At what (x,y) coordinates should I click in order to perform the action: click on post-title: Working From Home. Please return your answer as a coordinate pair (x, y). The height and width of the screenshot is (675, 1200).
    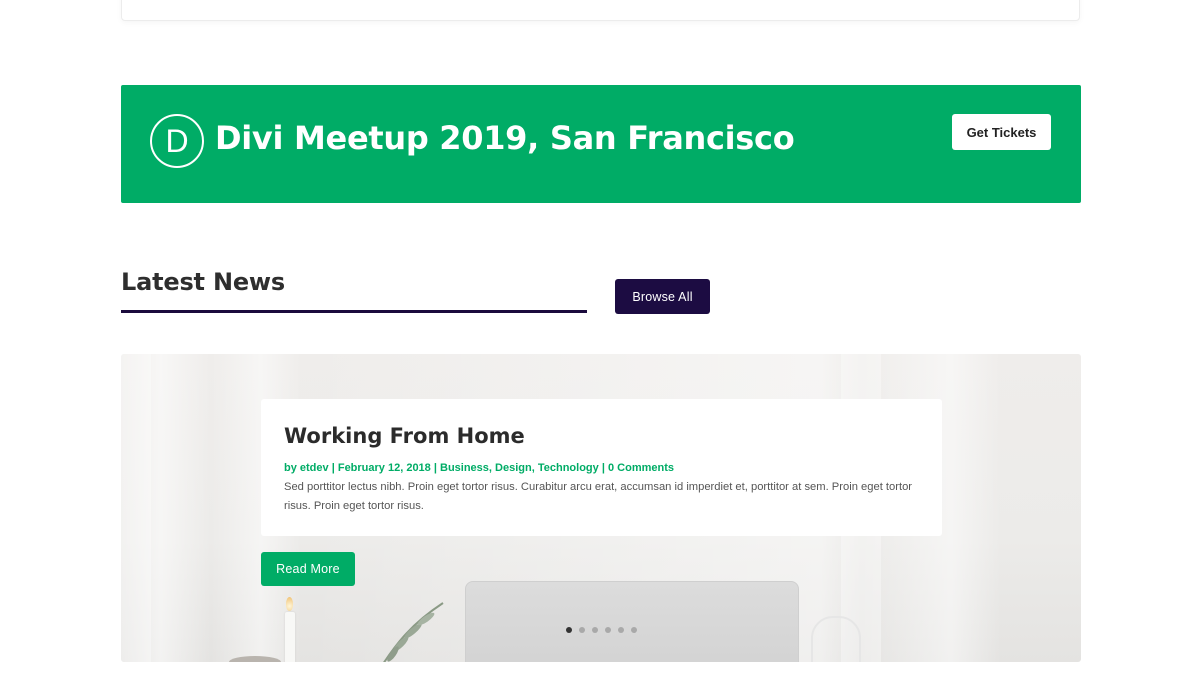
    Looking at the image, I should click on (404, 436).